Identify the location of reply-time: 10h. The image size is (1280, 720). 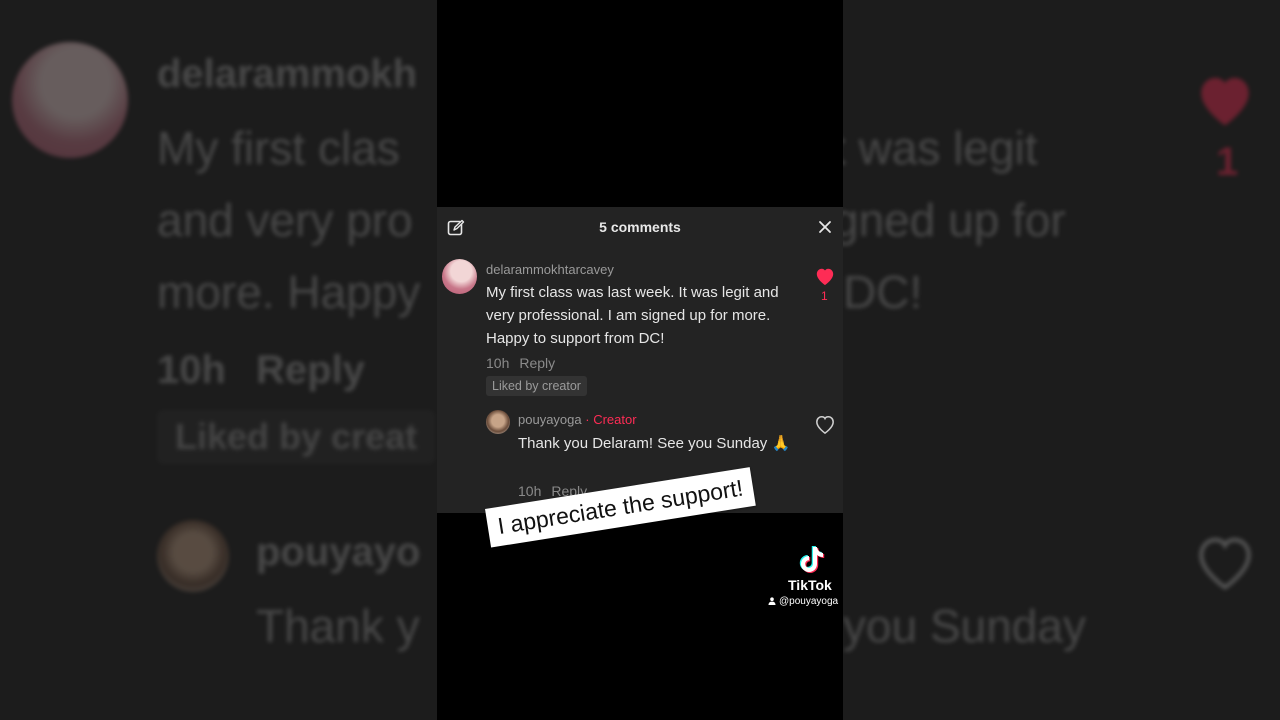
(530, 491).